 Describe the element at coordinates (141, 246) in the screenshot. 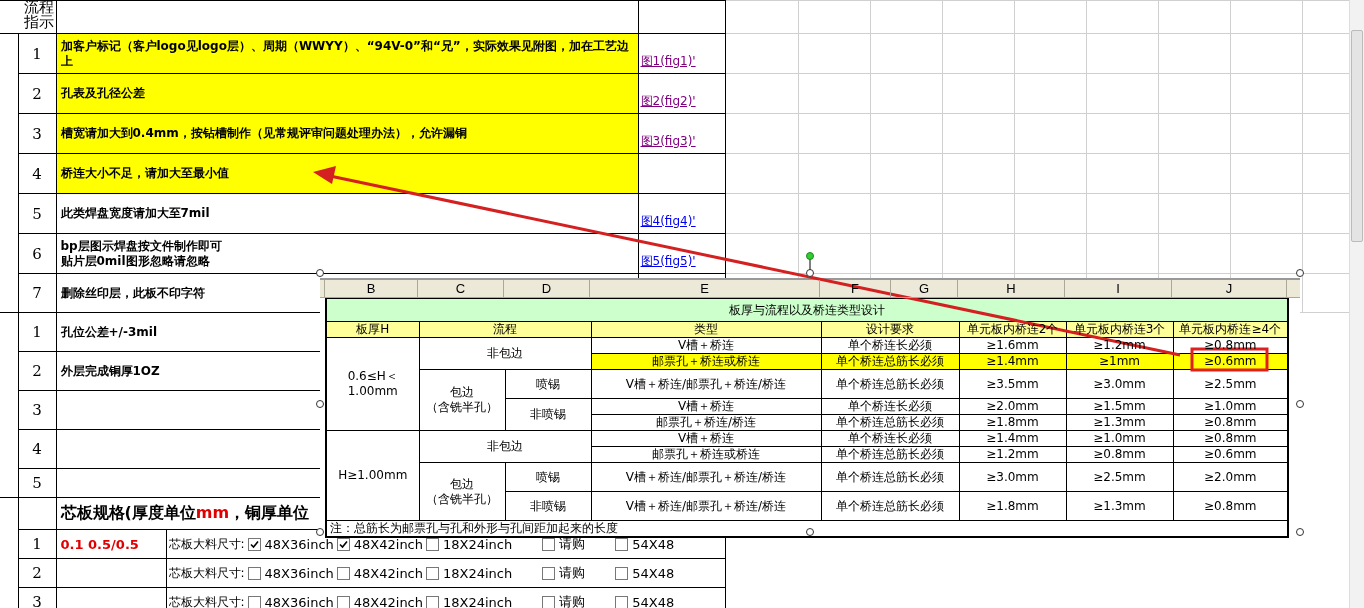

I see `instruction-text: bp层图示焊盘按文件制作即可` at that location.